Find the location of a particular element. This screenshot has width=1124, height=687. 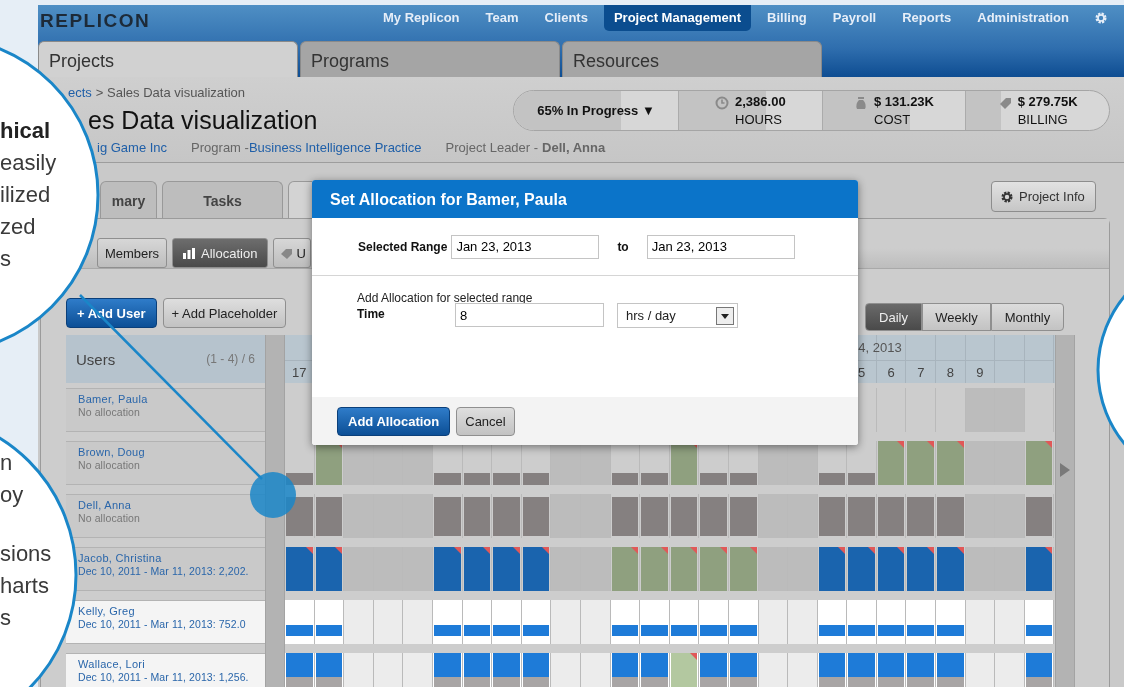

user-name-link: Brown, Doug is located at coordinates (111, 452).